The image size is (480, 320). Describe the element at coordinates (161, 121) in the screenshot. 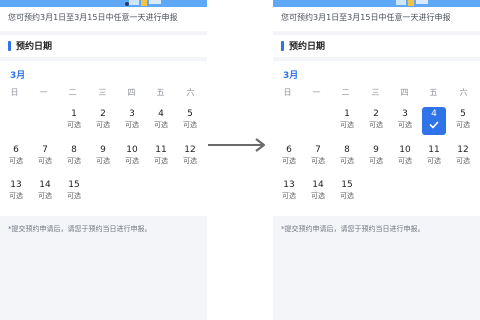

I see `day-cell: 4 可选` at that location.